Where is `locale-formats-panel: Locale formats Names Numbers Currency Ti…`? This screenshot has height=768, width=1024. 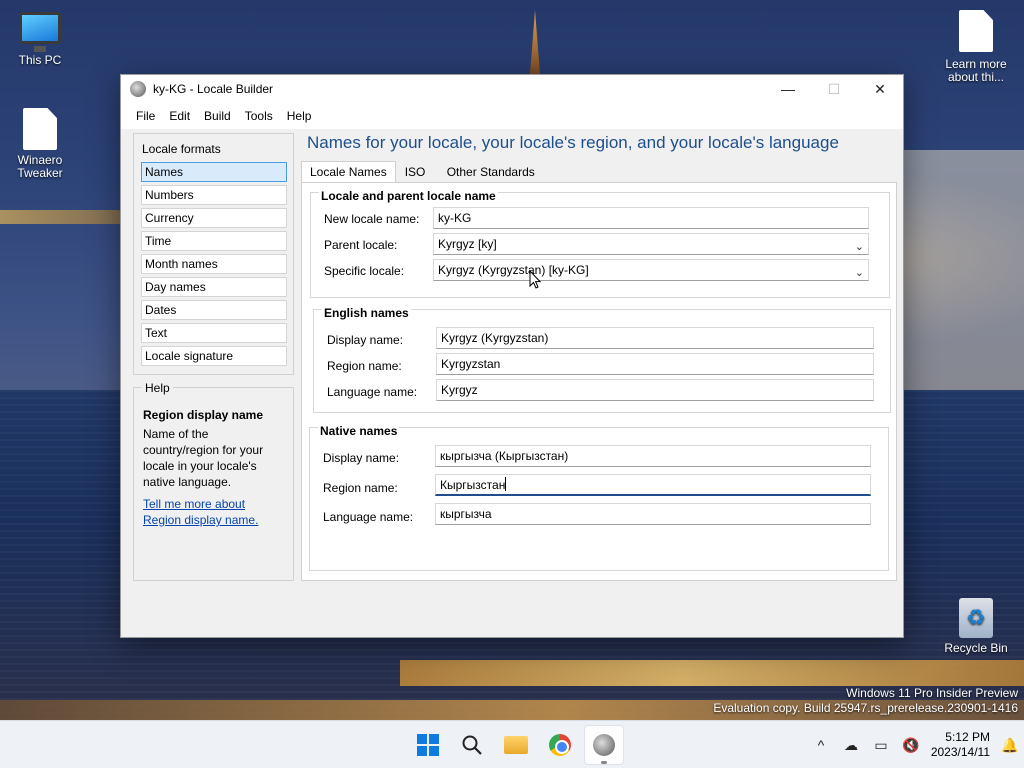
locale-formats-panel: Locale formats Names Numbers Currency Ti… is located at coordinates (213, 254).